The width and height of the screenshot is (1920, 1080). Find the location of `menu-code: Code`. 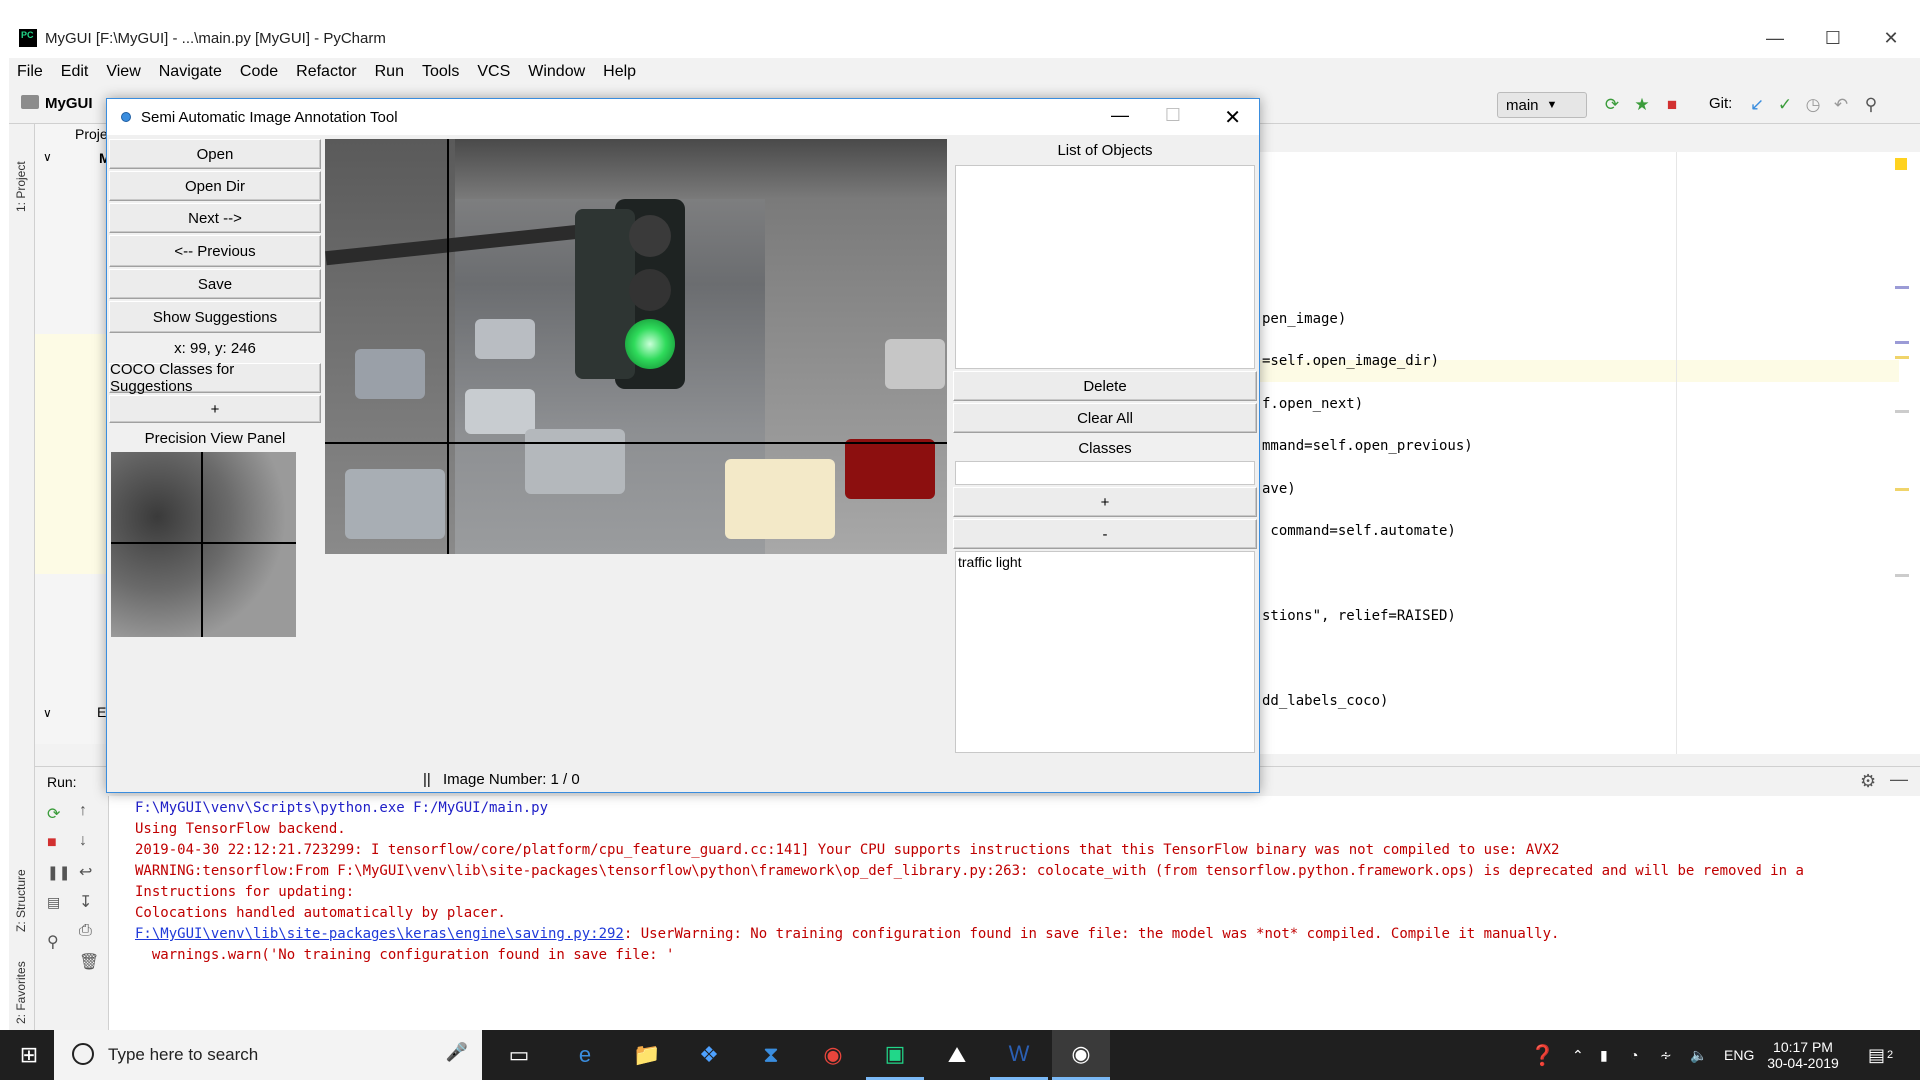

menu-code: Code is located at coordinates (259, 72).